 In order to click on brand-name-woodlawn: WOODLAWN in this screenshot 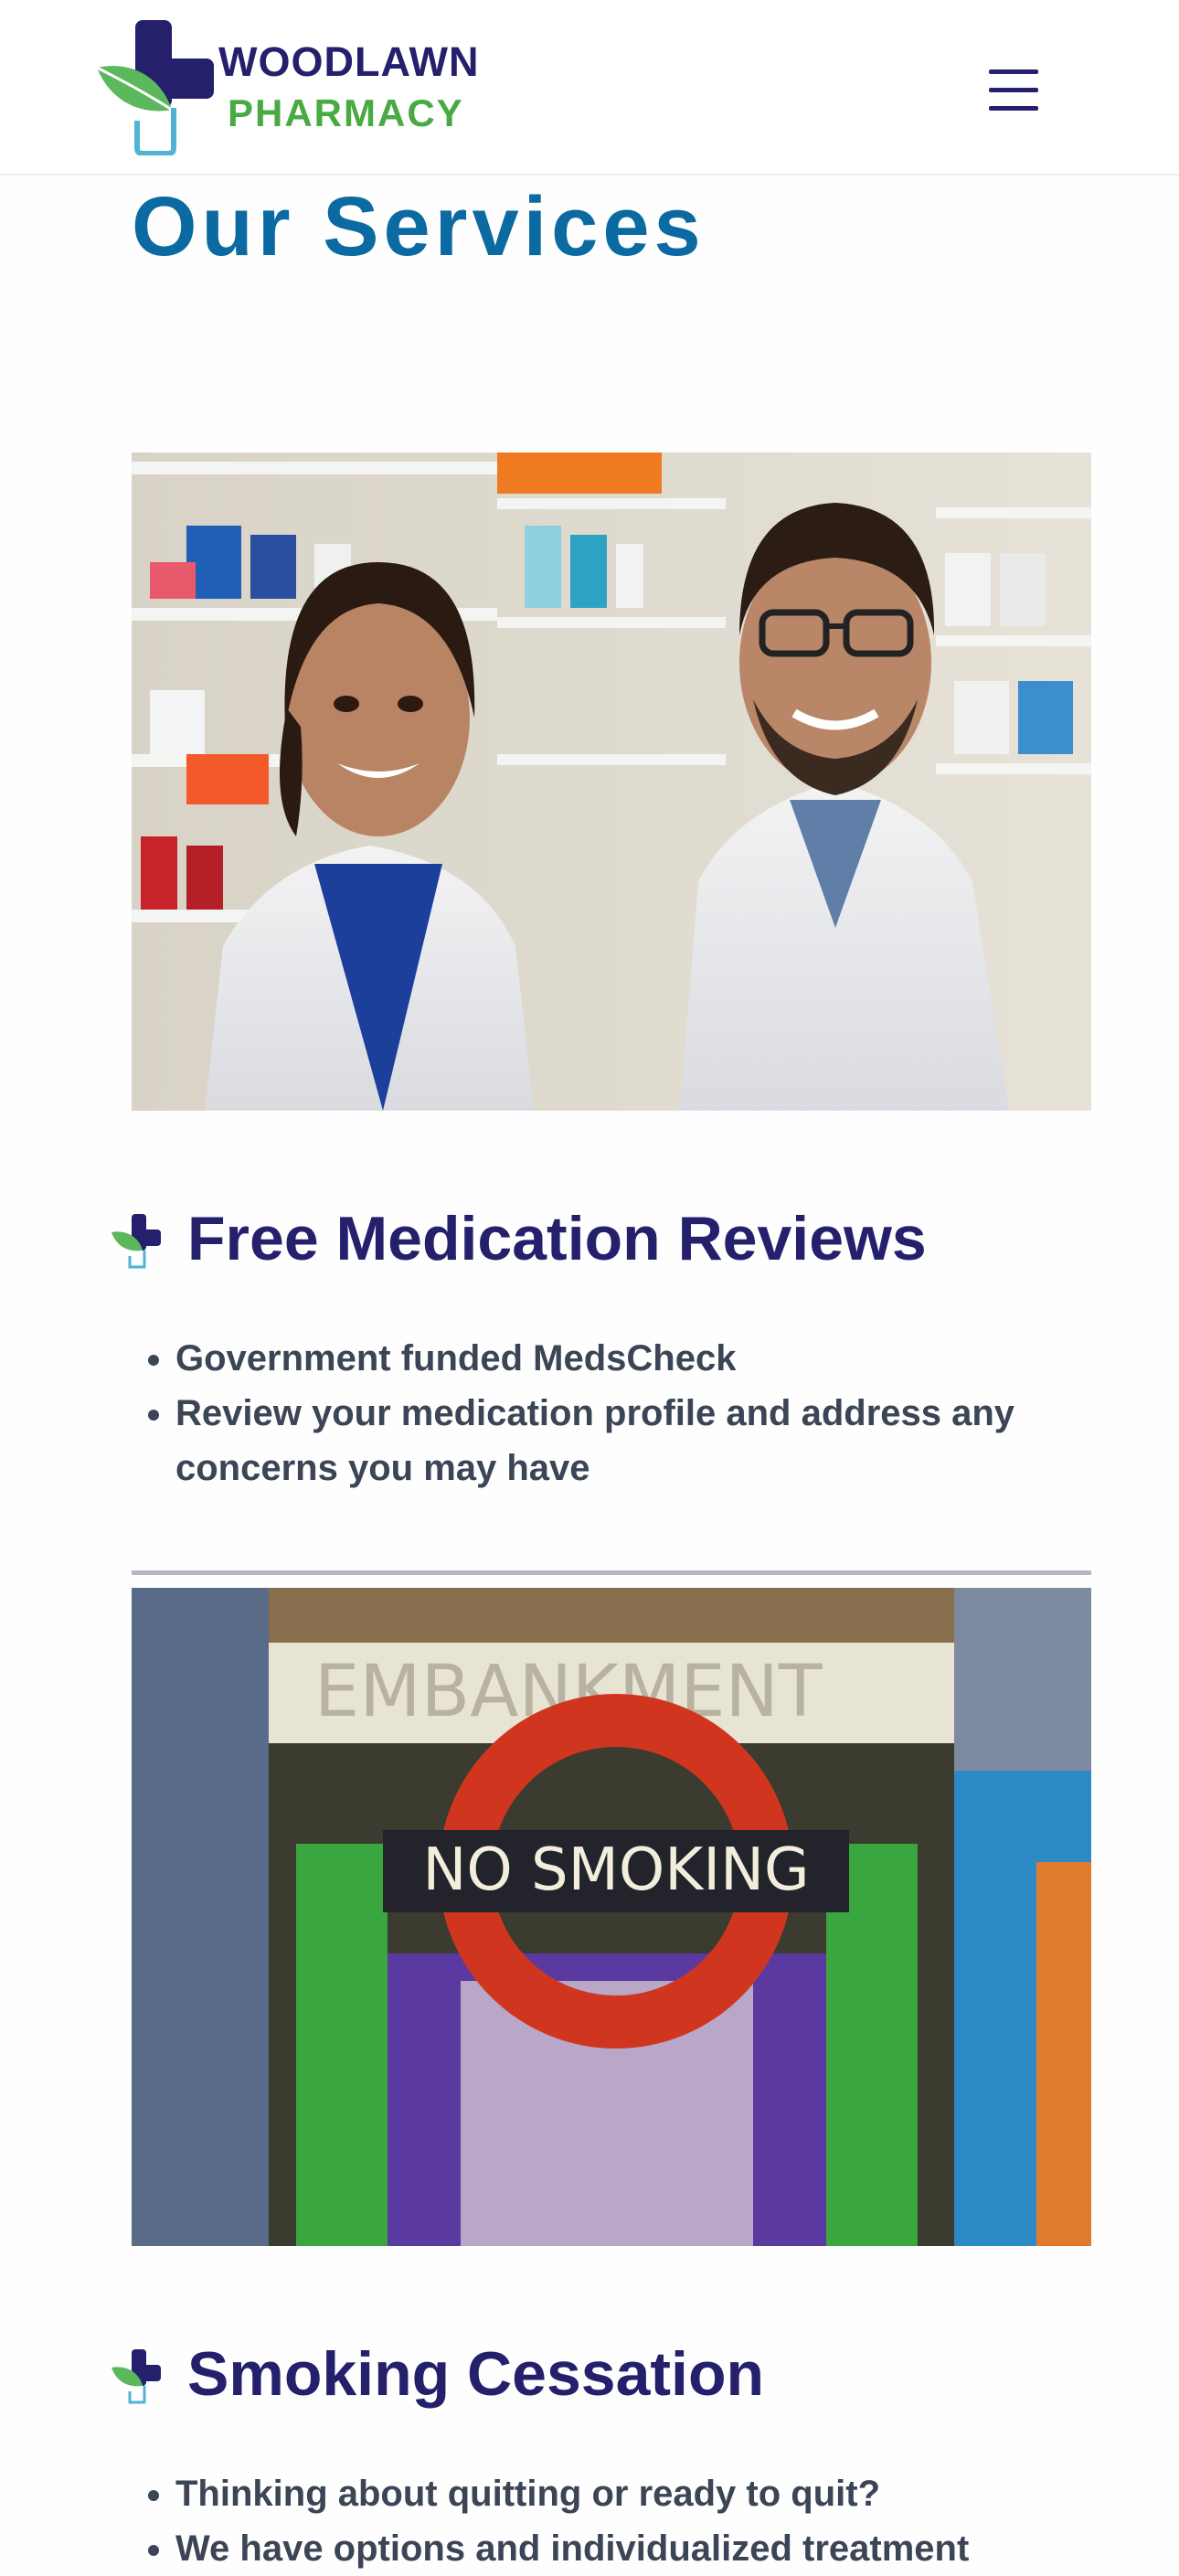, I will do `click(349, 61)`.